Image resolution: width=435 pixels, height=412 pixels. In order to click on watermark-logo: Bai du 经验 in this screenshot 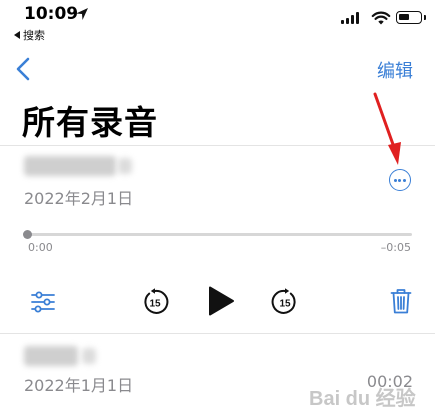, I will do `click(369, 395)`.